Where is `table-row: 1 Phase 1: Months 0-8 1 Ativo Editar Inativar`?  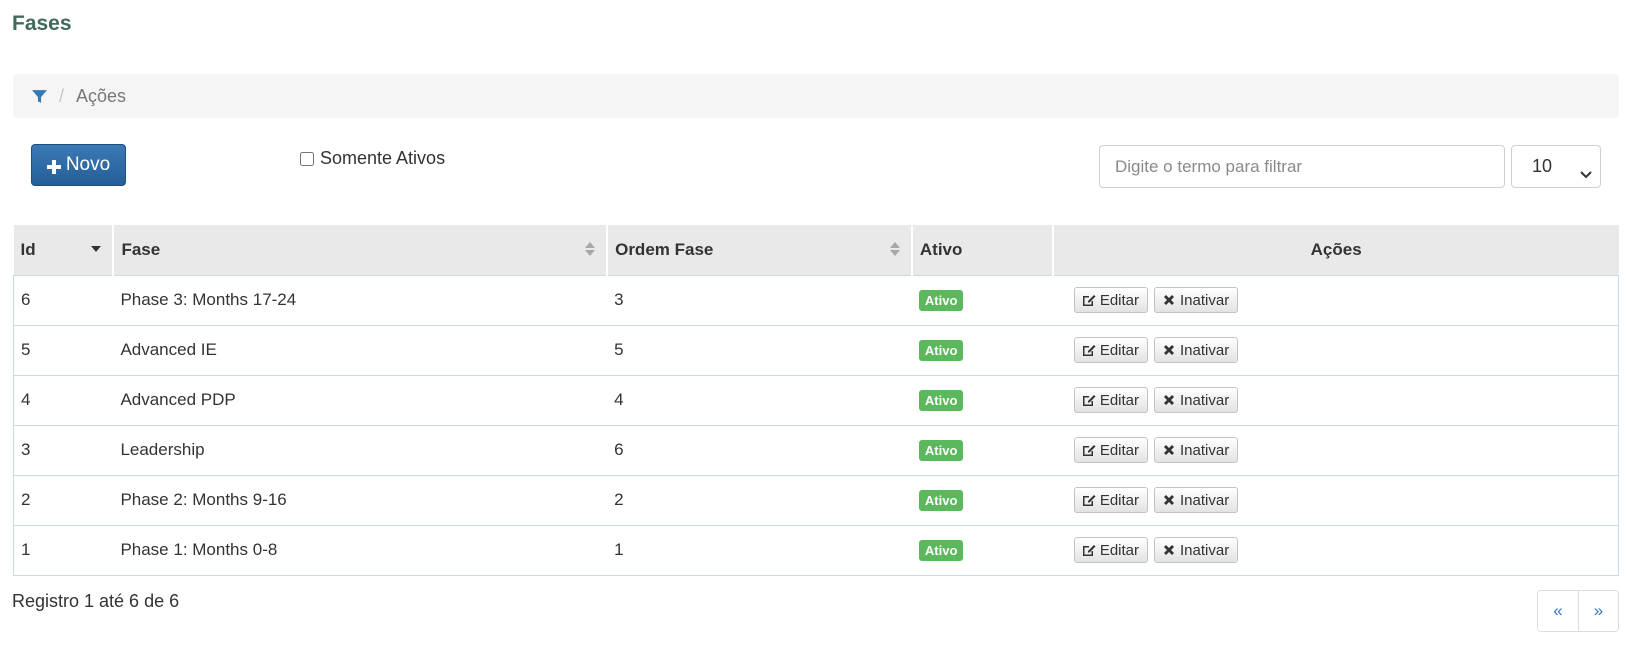
table-row: 1 Phase 1: Months 0-8 1 Ativo Editar Inativar is located at coordinates (816, 549).